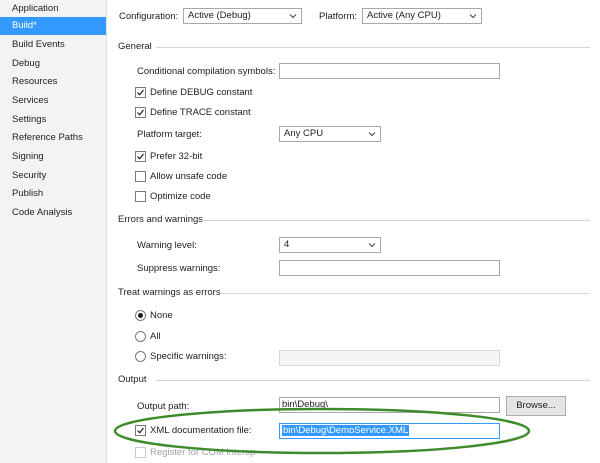  What do you see at coordinates (189, 176) in the screenshot?
I see `allow-unsafe-label: Allow unsafe code` at bounding box center [189, 176].